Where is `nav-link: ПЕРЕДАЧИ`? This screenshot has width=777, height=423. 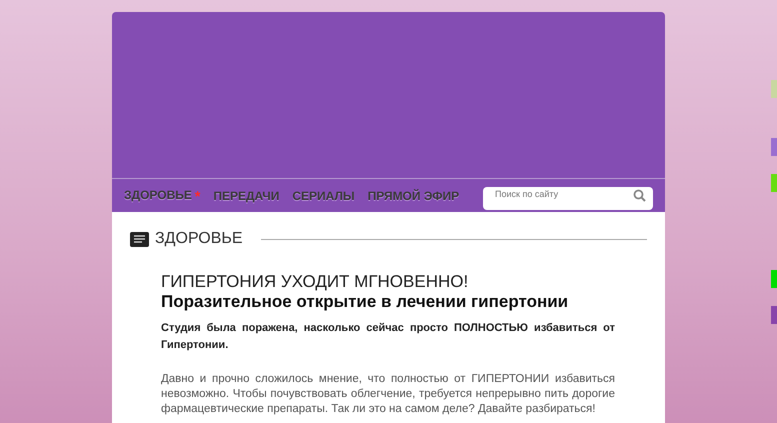 nav-link: ПЕРЕДАЧИ is located at coordinates (246, 195).